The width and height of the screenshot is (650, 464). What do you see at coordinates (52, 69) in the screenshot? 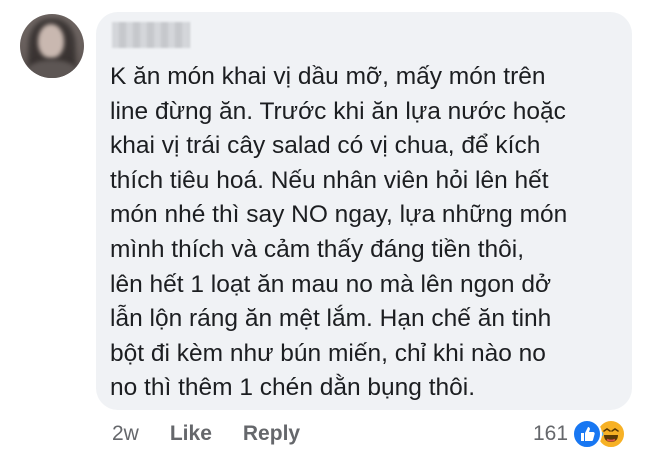
I see `avatar-body` at bounding box center [52, 69].